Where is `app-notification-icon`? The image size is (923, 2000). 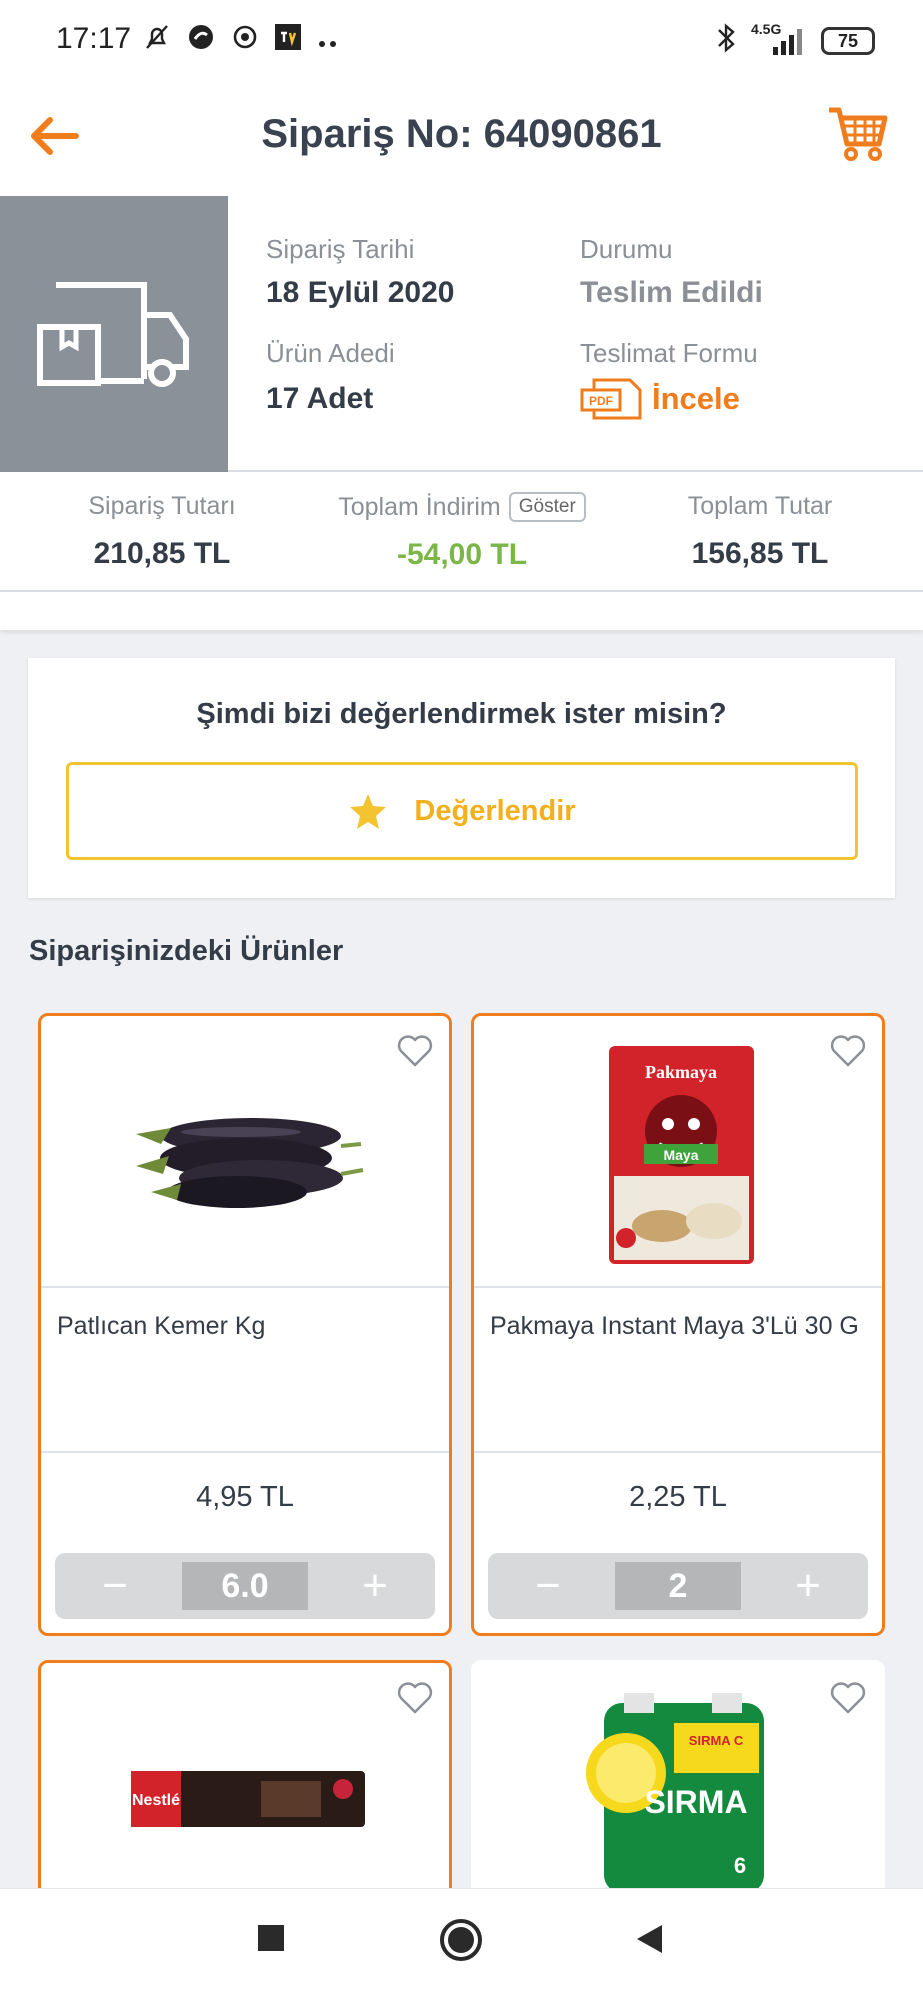
app-notification-icon is located at coordinates (201, 40).